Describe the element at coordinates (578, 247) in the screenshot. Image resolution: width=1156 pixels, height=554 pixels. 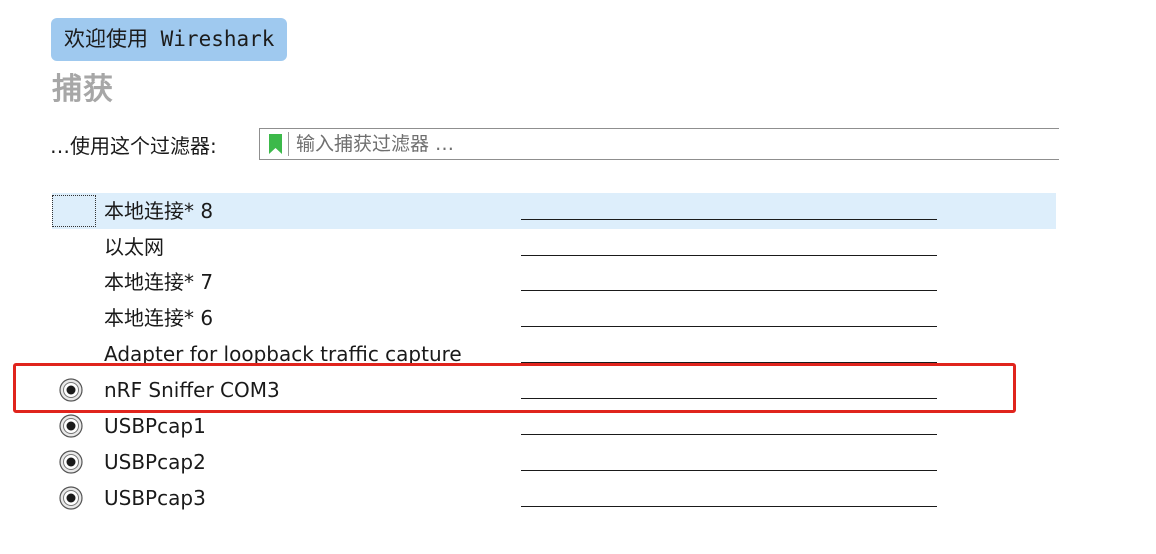
I see `interface-row: 以太网` at that location.